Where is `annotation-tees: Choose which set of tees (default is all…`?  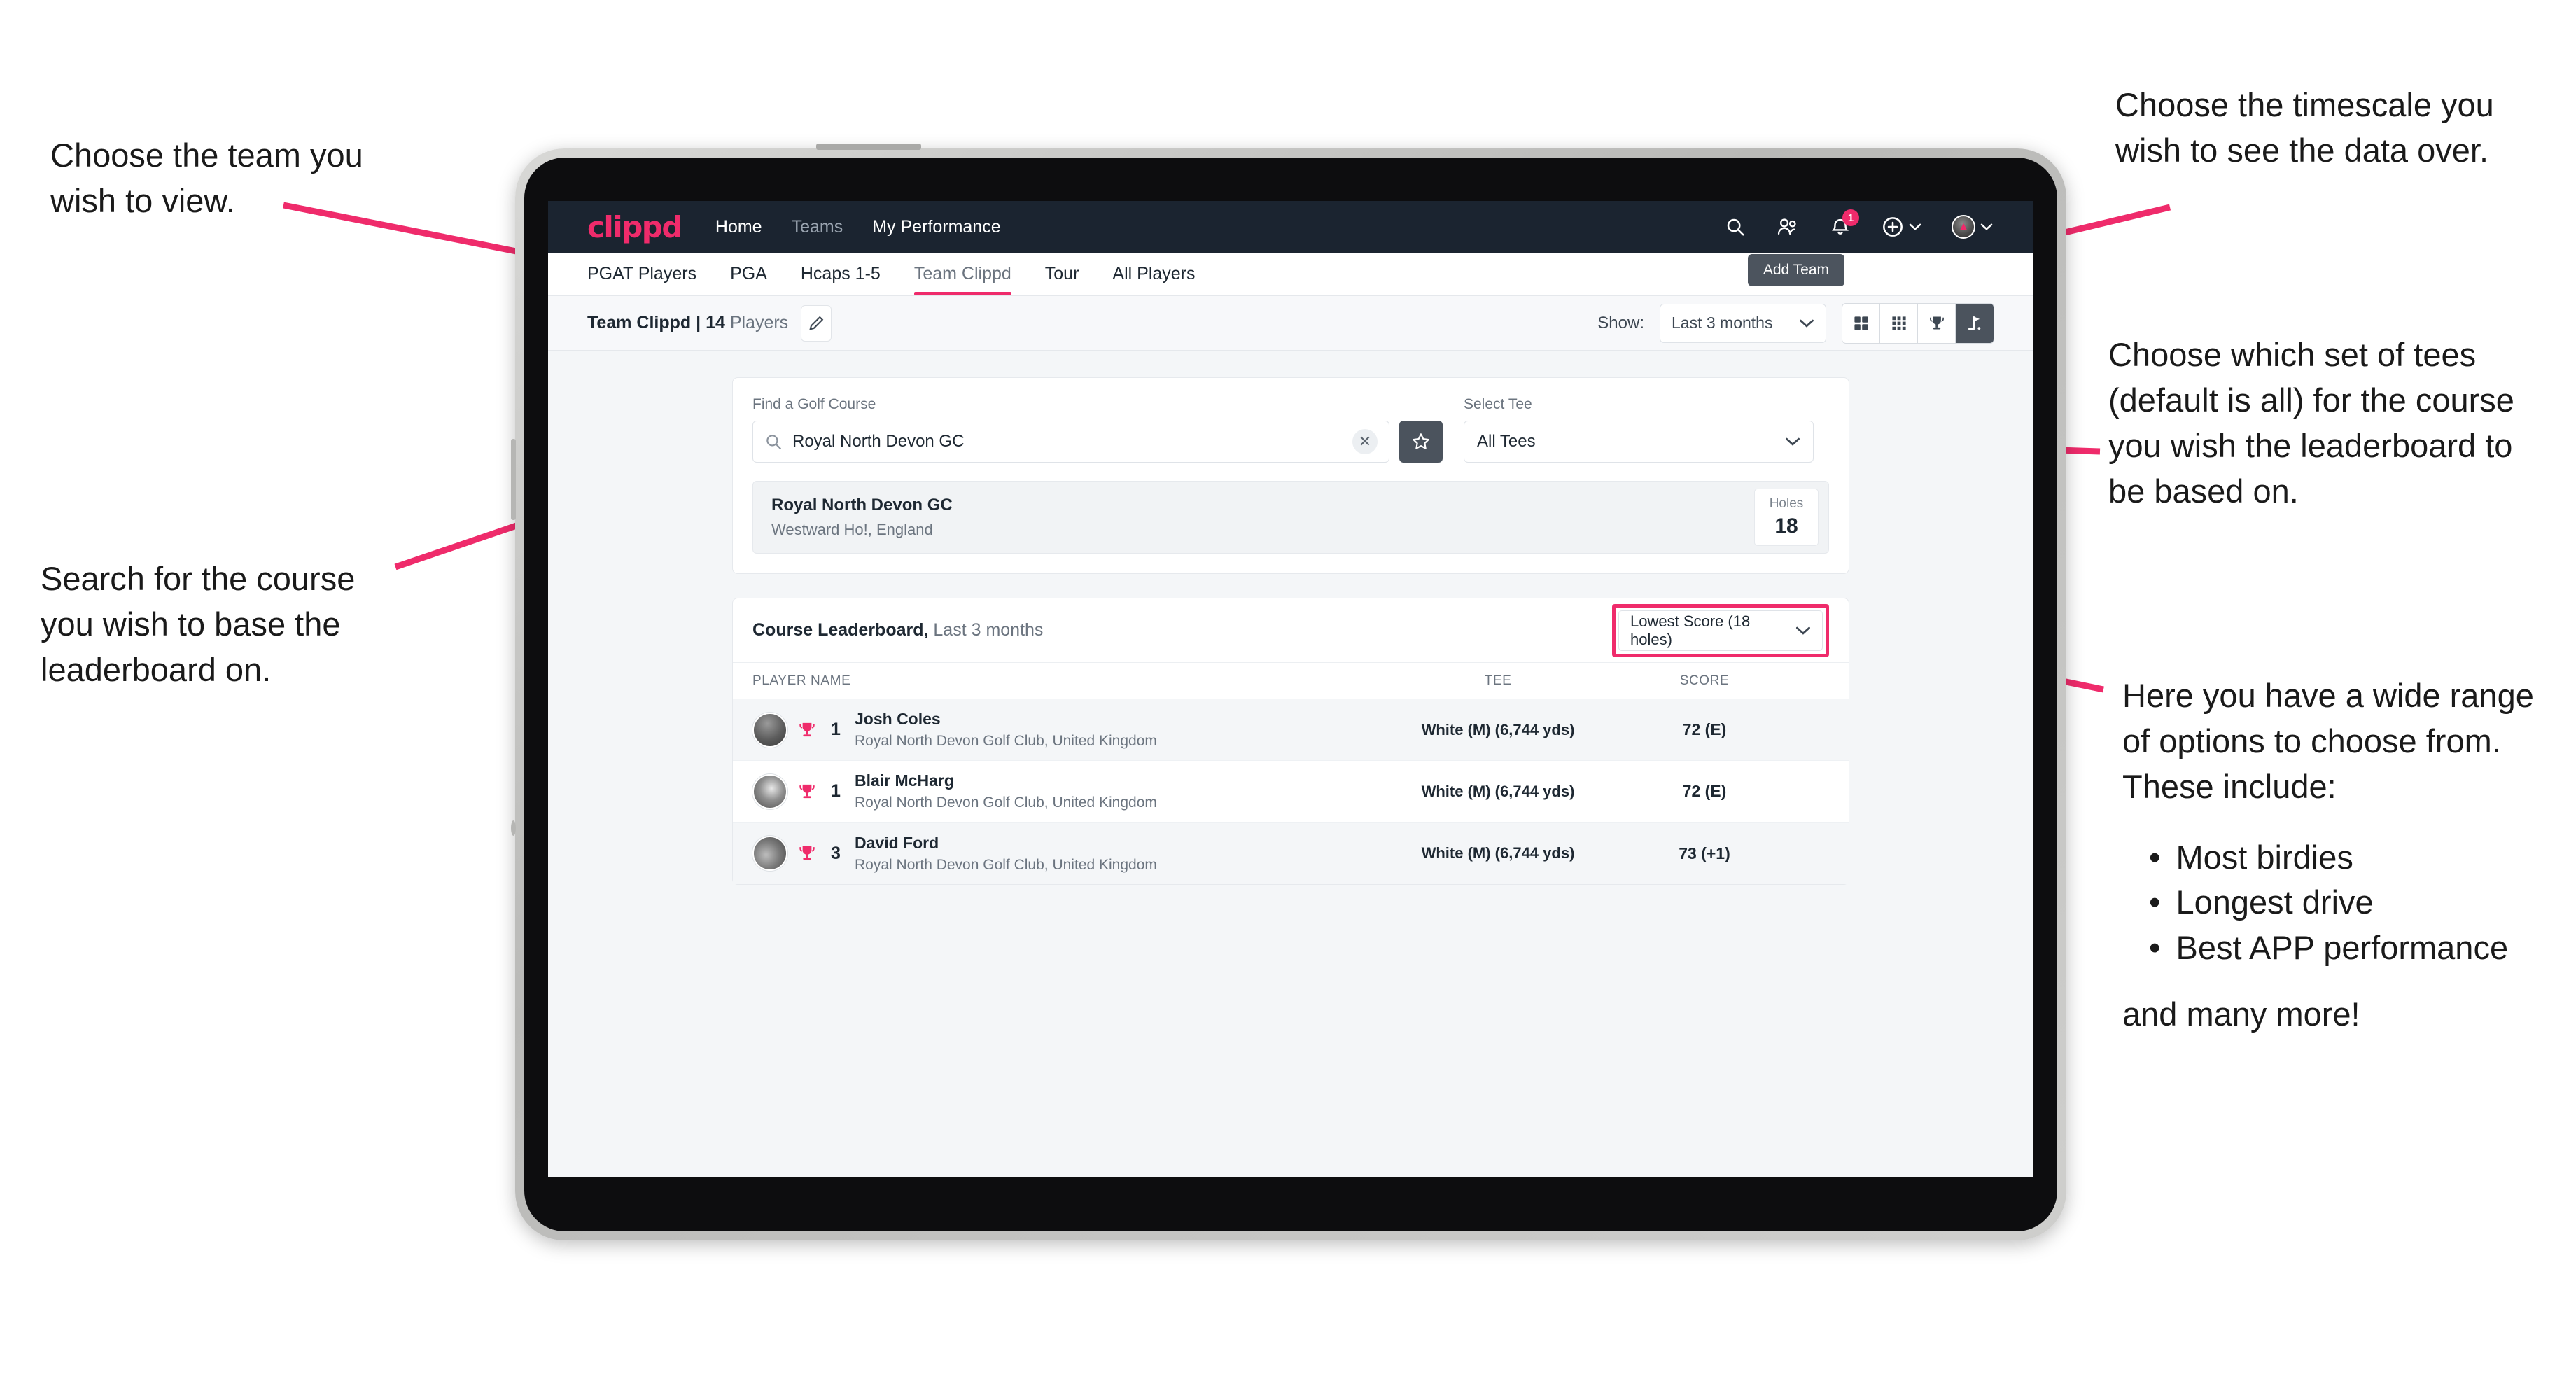
annotation-tees: Choose which set of tees (default is all… is located at coordinates (2311, 423).